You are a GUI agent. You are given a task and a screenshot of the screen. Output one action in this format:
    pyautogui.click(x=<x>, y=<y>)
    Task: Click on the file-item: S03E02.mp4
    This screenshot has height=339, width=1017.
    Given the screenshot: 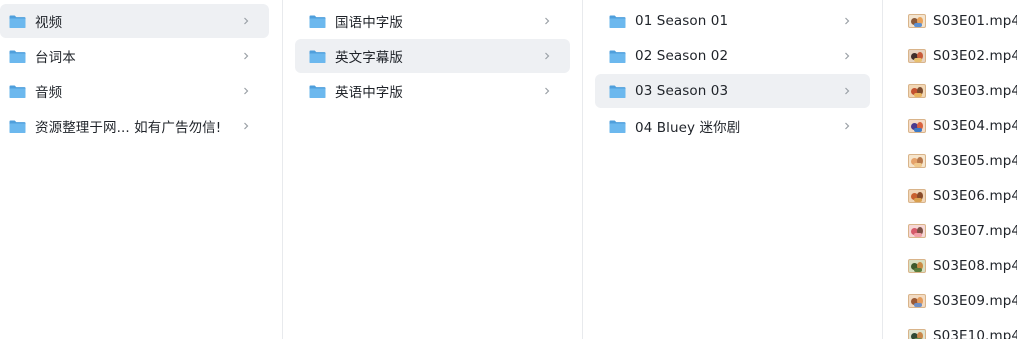 What is the action you would take?
    pyautogui.click(x=961, y=56)
    